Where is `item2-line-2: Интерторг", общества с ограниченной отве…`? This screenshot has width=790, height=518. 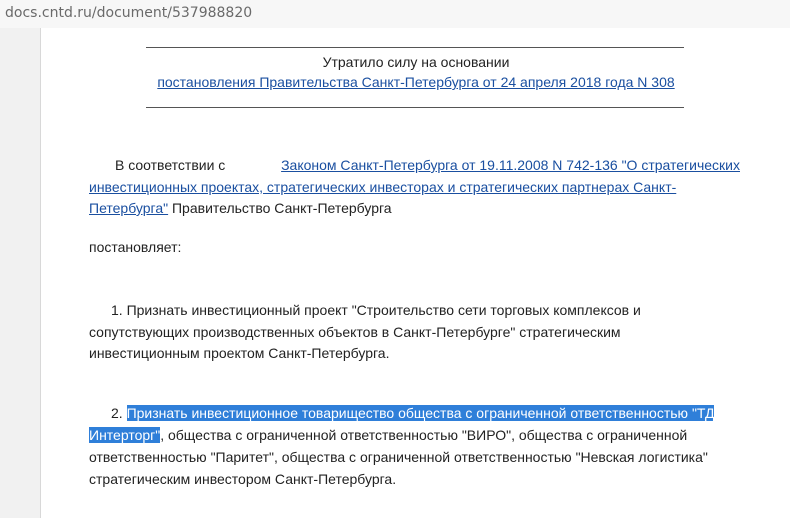
item2-line-2: Интерторг", общества с ограниченной отве… is located at coordinates (388, 435).